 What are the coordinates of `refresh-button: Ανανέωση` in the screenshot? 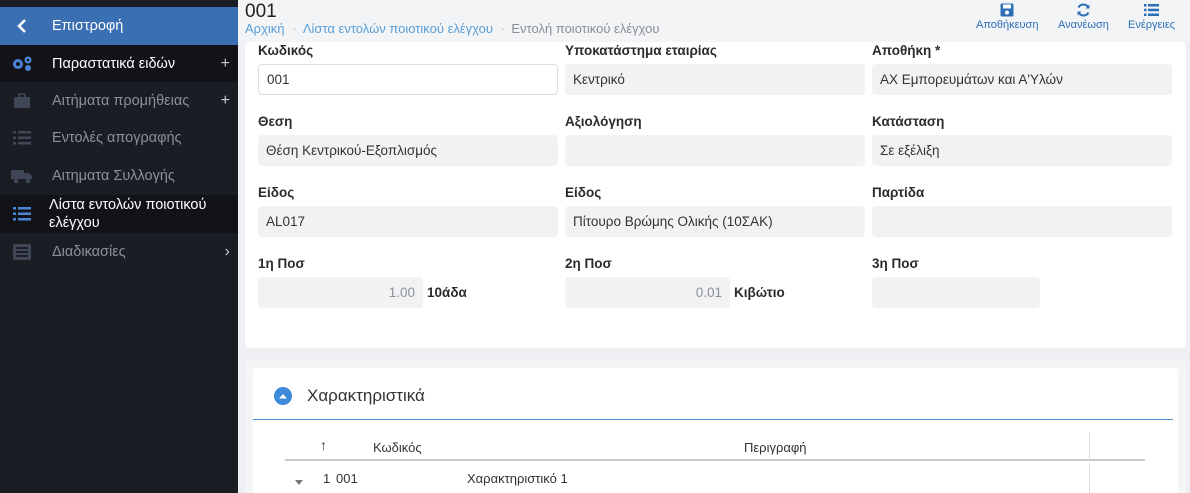 It's located at (1083, 17).